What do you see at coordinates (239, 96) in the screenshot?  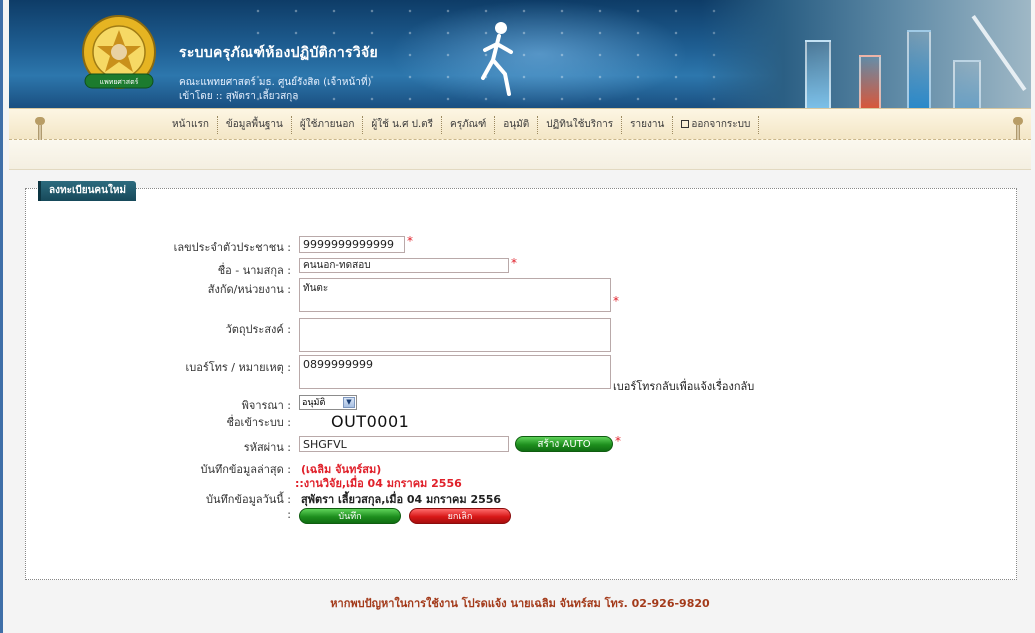 I see `logged-in-user: เข้าโดย :: สุพัตรา เลี้ยวสกุล` at bounding box center [239, 96].